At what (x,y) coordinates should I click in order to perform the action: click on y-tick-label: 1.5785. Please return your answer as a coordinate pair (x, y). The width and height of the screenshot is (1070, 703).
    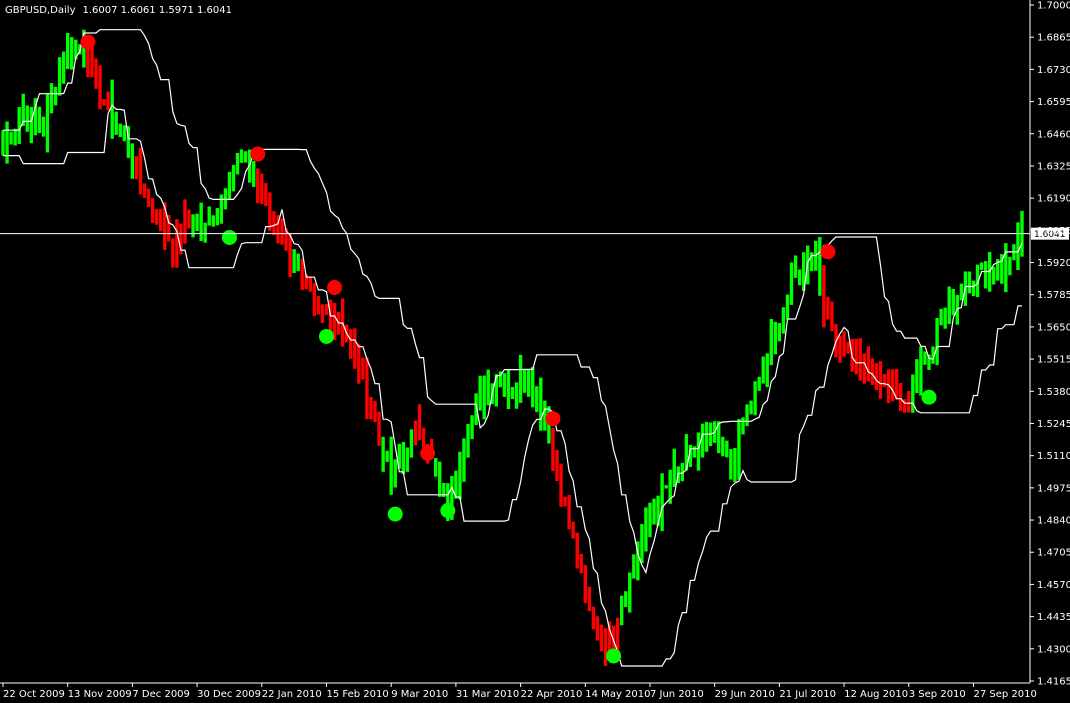
    Looking at the image, I should click on (1053, 295).